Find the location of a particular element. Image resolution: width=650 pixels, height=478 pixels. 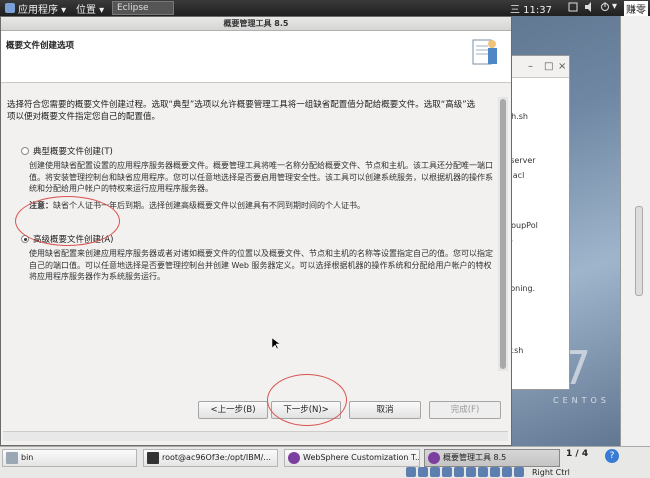

chevron-down-icon: ▾ is located at coordinates (614, 6).